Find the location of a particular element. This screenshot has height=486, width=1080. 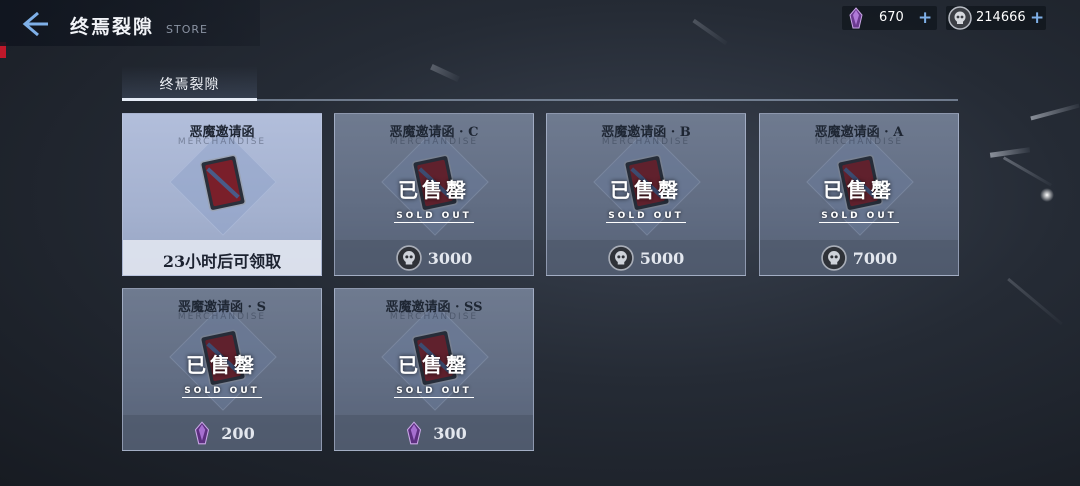

add-gem-button: + is located at coordinates (925, 18).